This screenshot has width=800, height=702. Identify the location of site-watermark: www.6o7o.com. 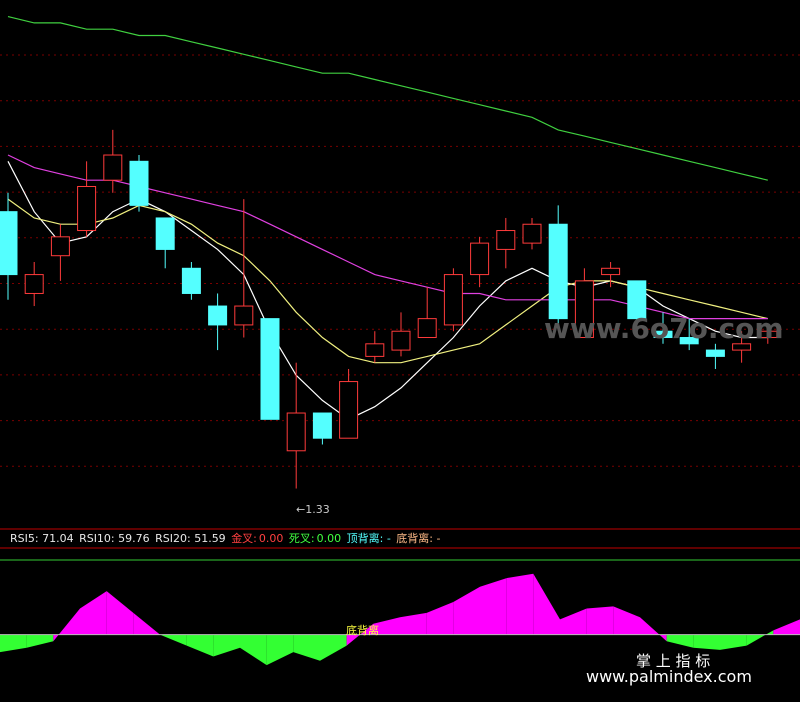
(664, 328).